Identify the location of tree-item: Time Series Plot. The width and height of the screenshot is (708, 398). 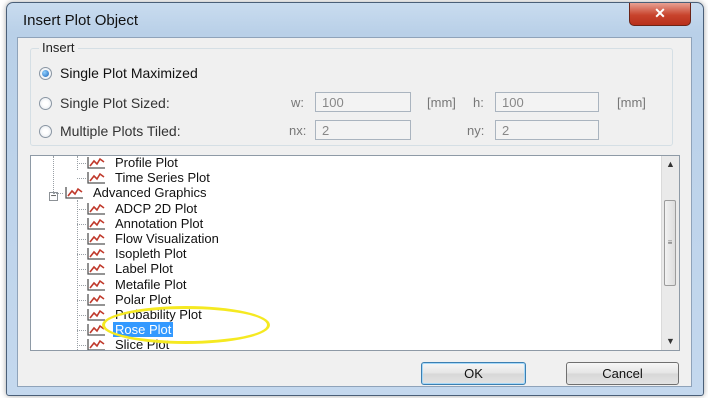
(149, 177).